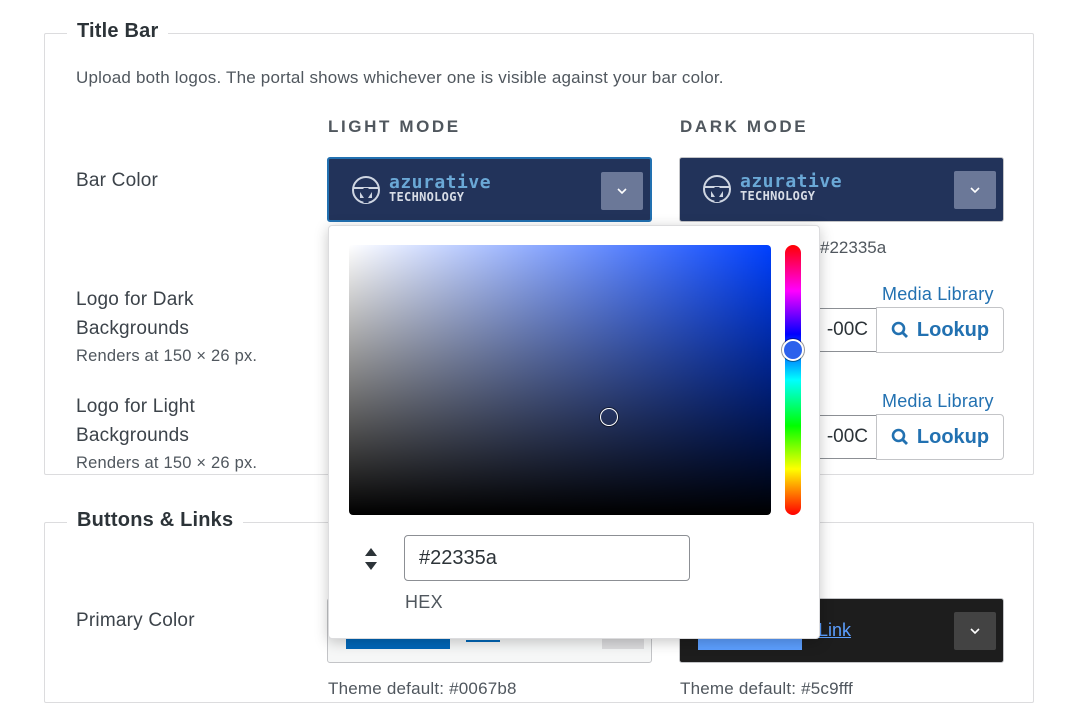 This screenshot has height=728, width=1078. Describe the element at coordinates (938, 294) in the screenshot. I see `media-library-link-dark: Media Library` at that location.